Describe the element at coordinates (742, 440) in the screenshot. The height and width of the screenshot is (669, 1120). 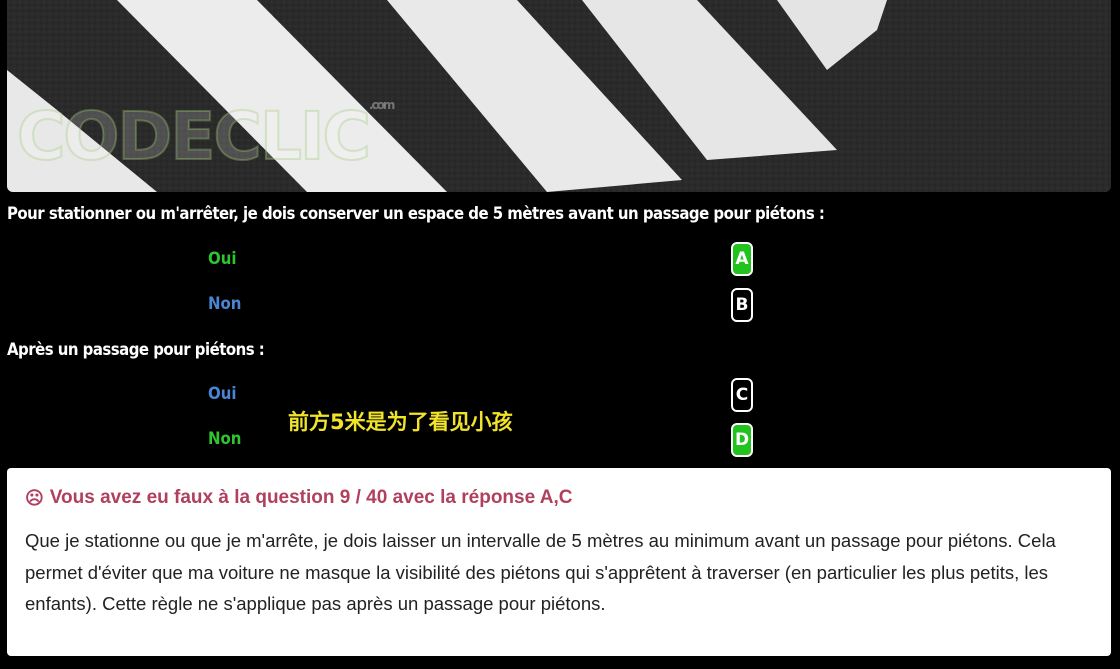
I see `answer-d-button: D` at that location.